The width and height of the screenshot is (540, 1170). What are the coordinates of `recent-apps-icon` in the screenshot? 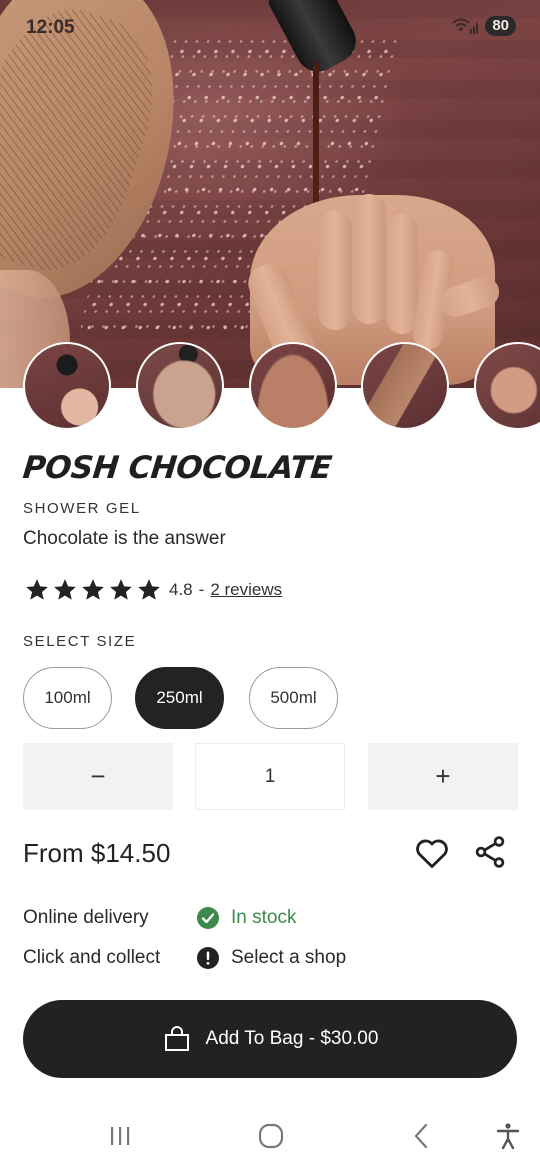 It's located at (120, 1136).